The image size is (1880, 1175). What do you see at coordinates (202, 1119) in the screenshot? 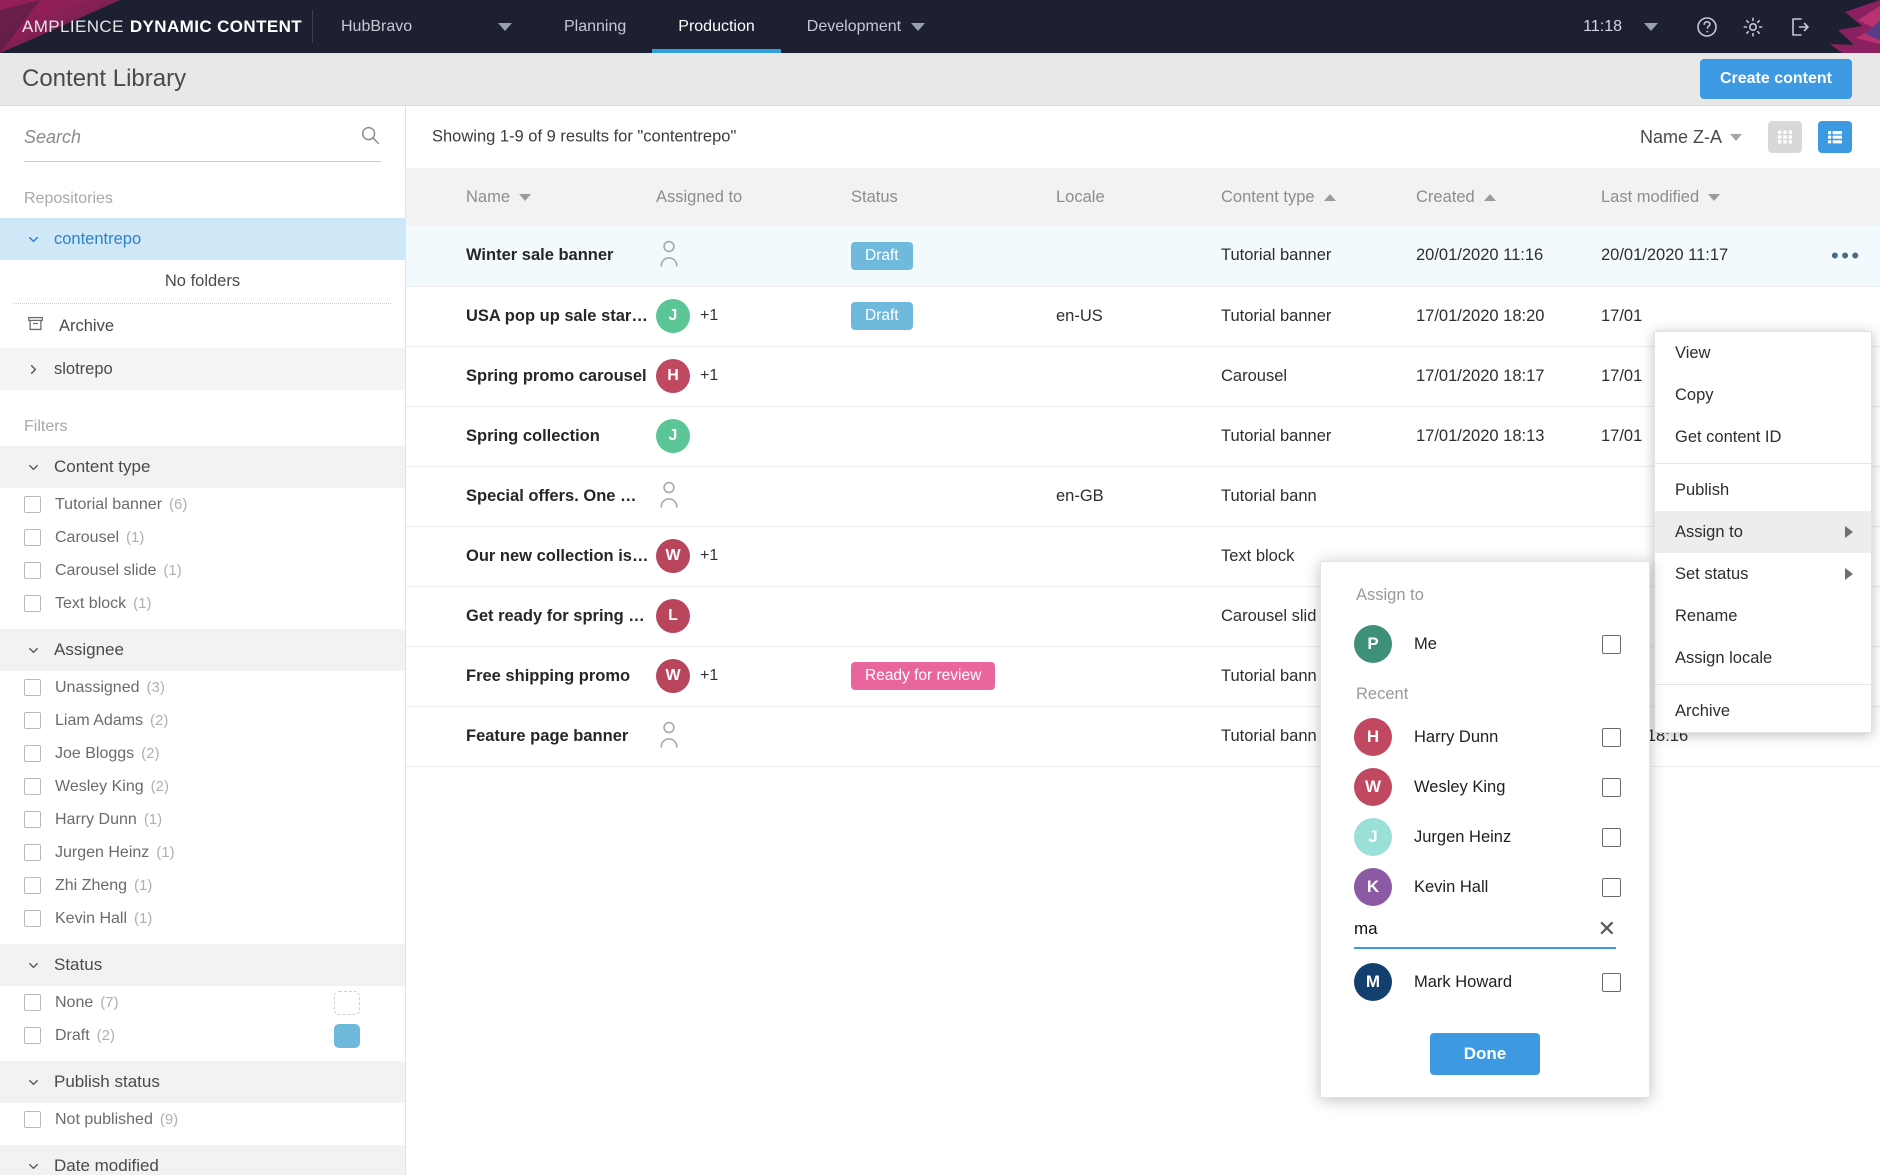
I see `filter-item-not-published: Not published (9)` at bounding box center [202, 1119].